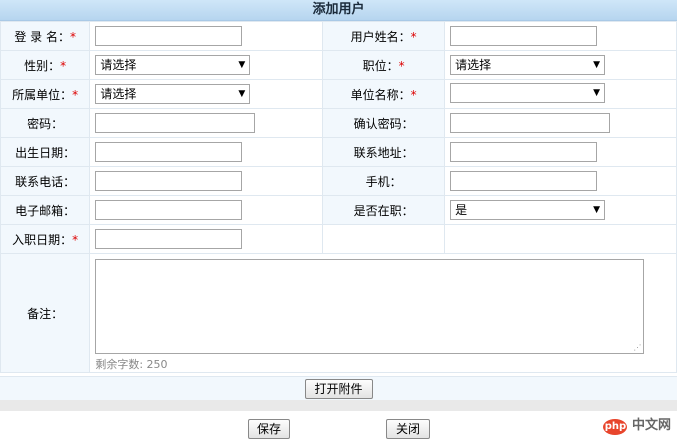  Describe the element at coordinates (173, 65) in the screenshot. I see `gender-select: 请选择 ▼` at that location.